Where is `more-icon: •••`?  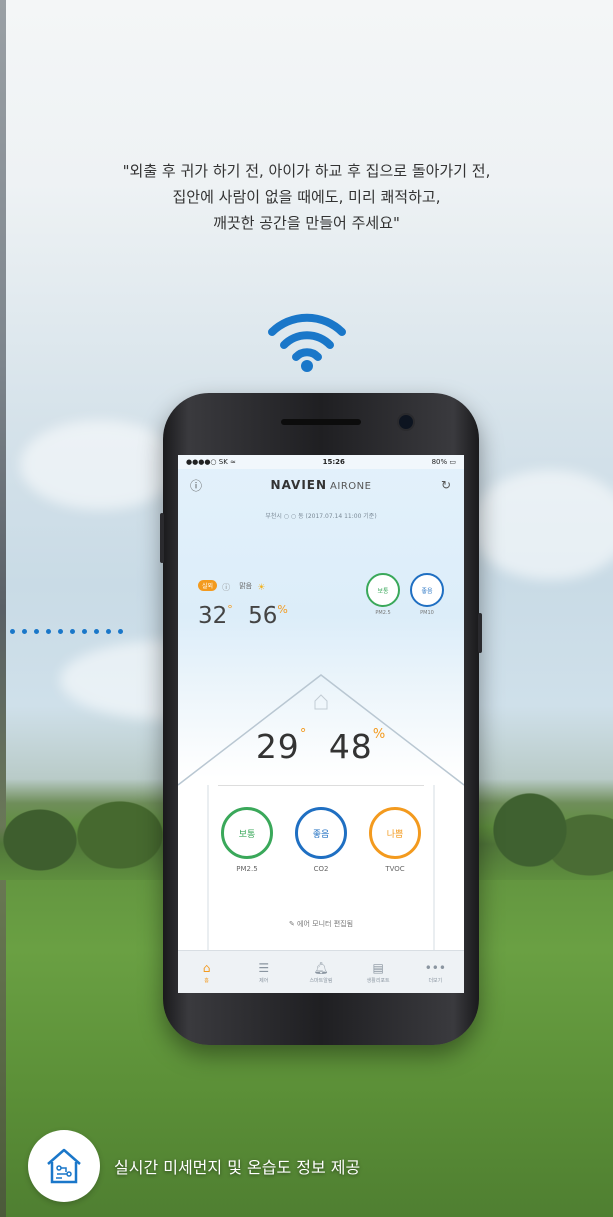
more-icon: ••• is located at coordinates (435, 967).